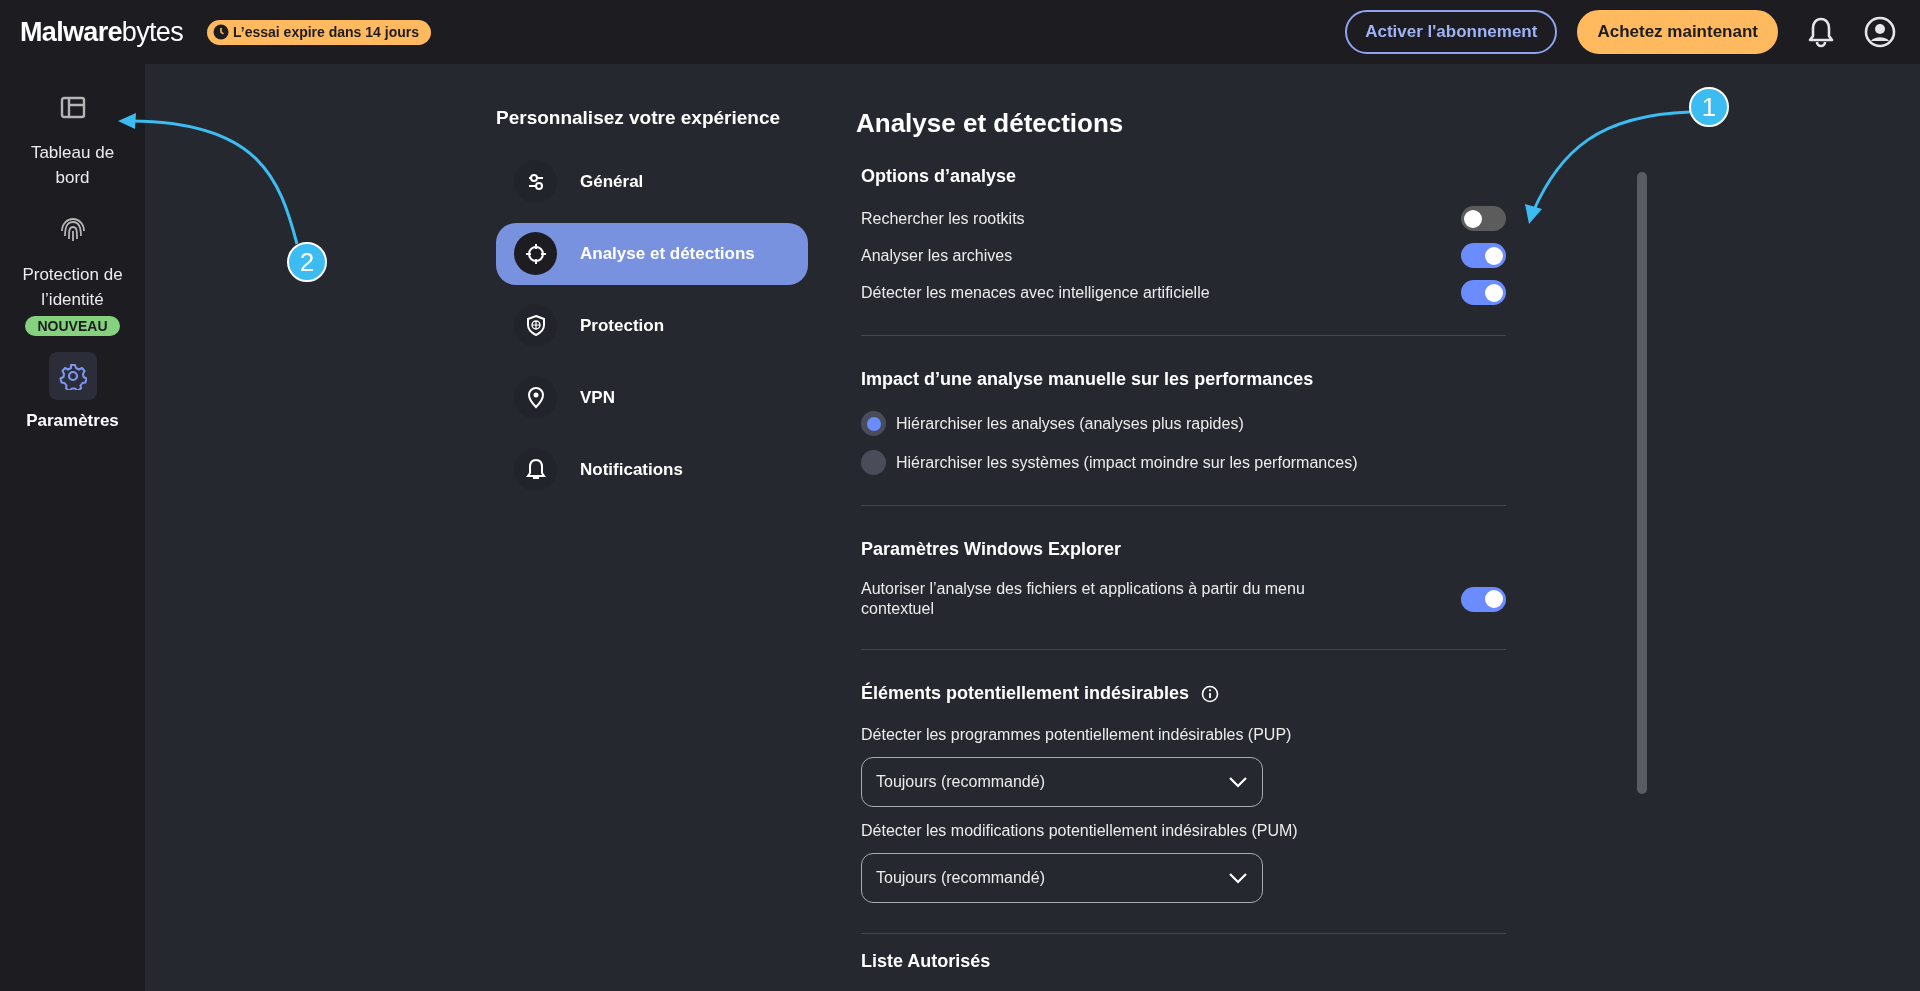 Image resolution: width=1920 pixels, height=991 pixels. Describe the element at coordinates (535, 325) in the screenshot. I see `shield-icon` at that location.